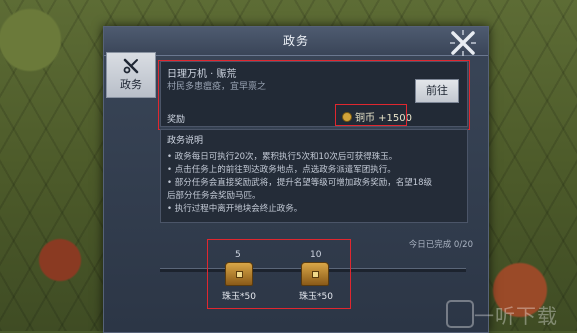 The width and height of the screenshot is (577, 333). Describe the element at coordinates (300, 183) in the screenshot. I see `instruction-line: • 部分任务会直接奖励武将，提升名望等级可增加政务奖励，名望18级` at that location.